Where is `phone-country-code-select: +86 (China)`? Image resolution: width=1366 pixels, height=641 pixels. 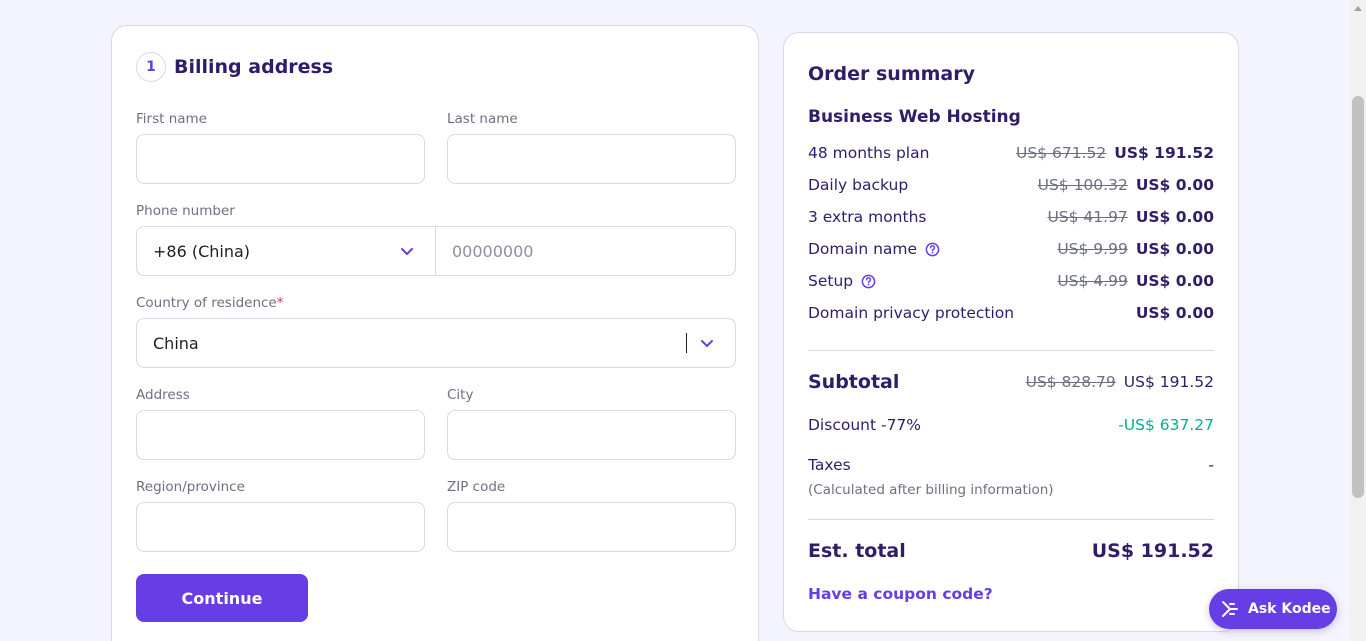
phone-country-code-select: +86 (China) is located at coordinates (286, 251).